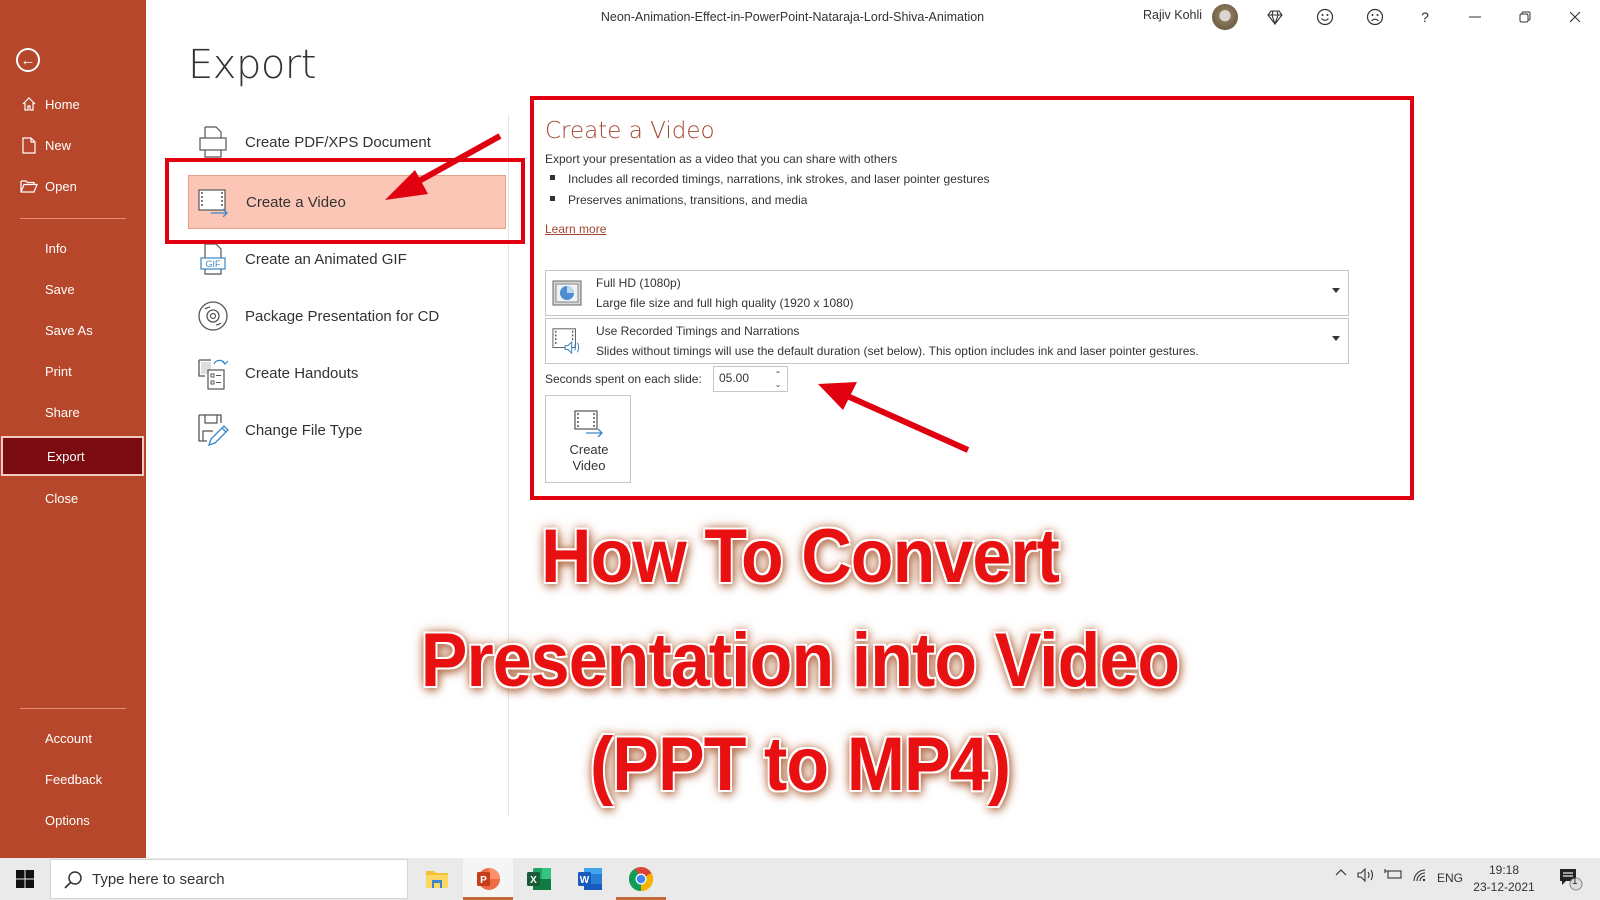  Describe the element at coordinates (29, 104) in the screenshot. I see `home-icon` at that location.